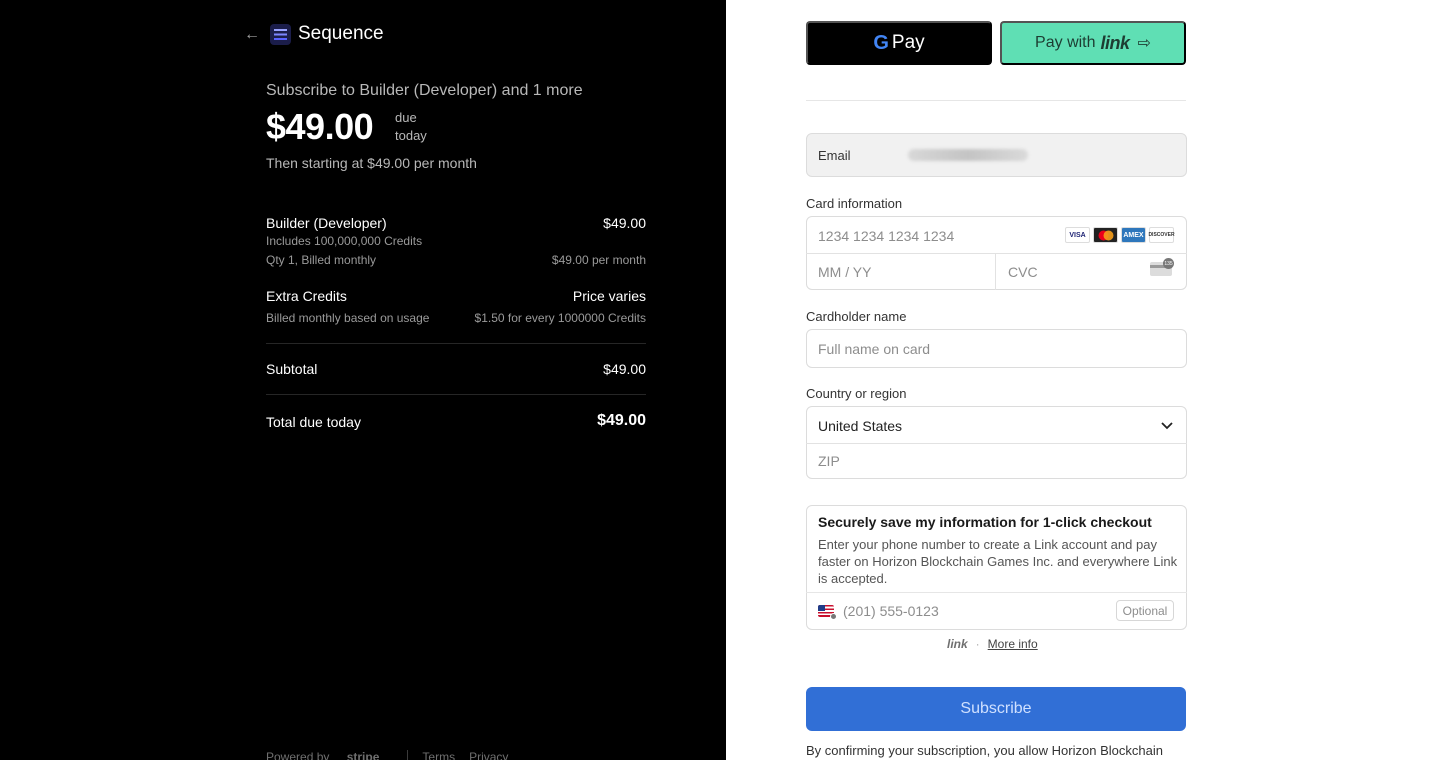 The image size is (1451, 760). What do you see at coordinates (326, 223) in the screenshot?
I see `line-item-name: Builder (Developer)` at bounding box center [326, 223].